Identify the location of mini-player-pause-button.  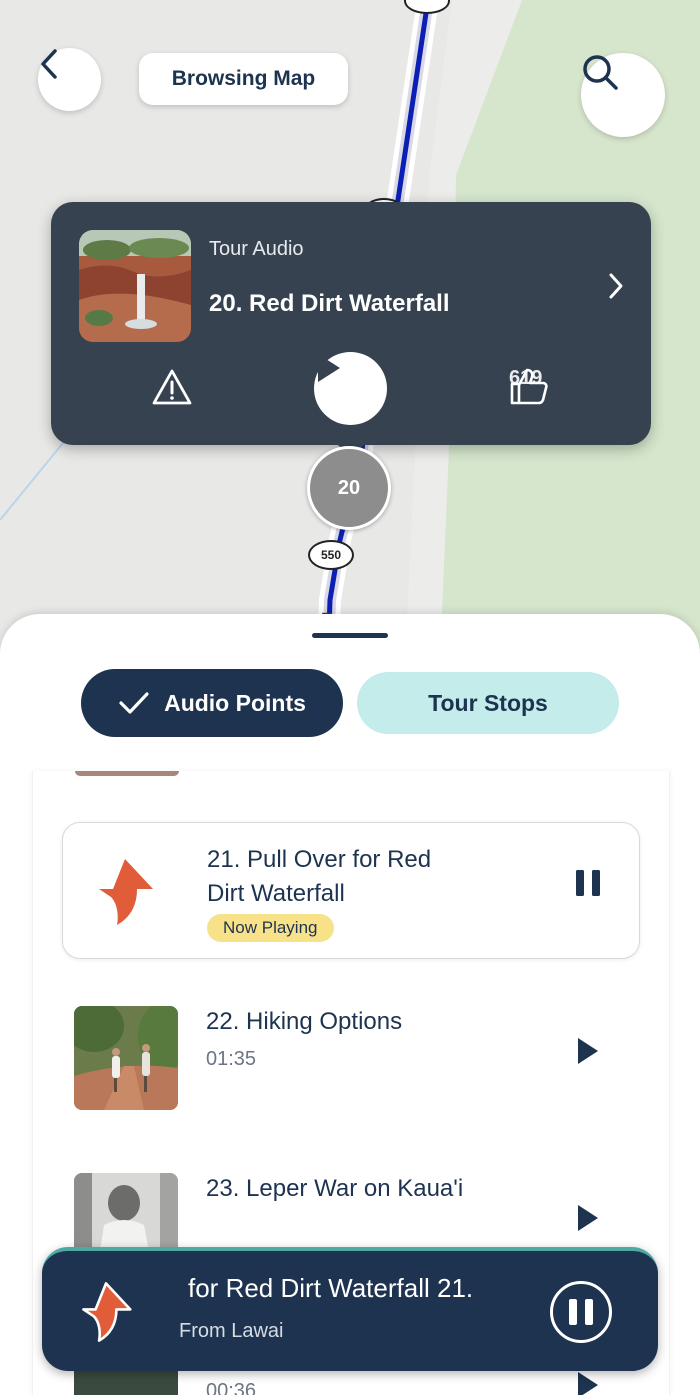
(581, 1312).